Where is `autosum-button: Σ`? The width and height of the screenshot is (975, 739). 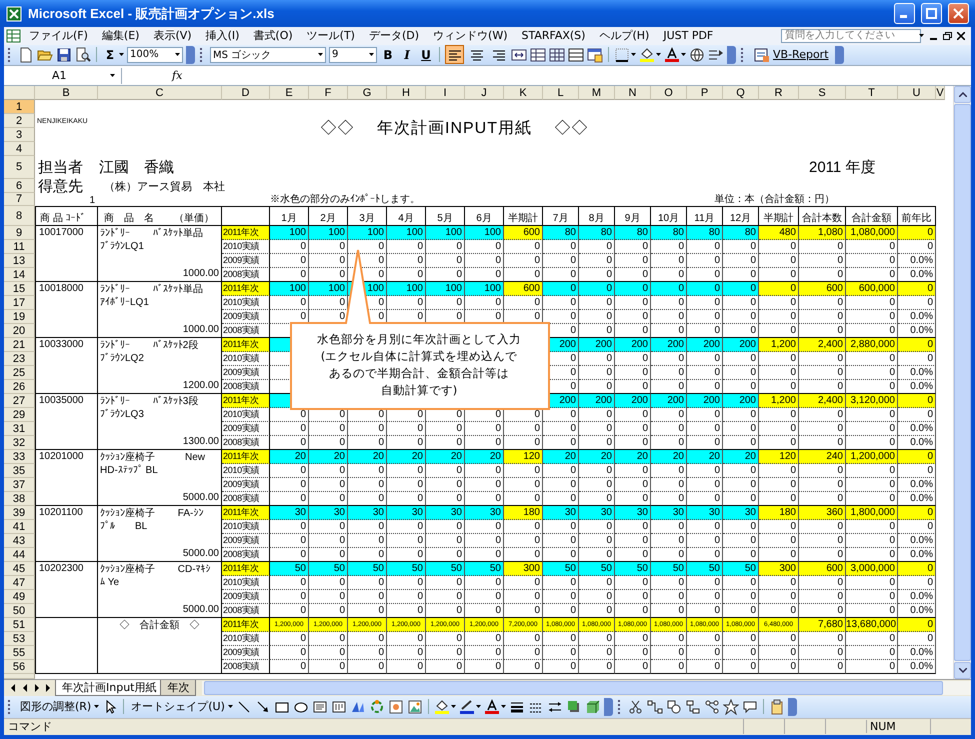 autosum-button: Σ is located at coordinates (110, 55).